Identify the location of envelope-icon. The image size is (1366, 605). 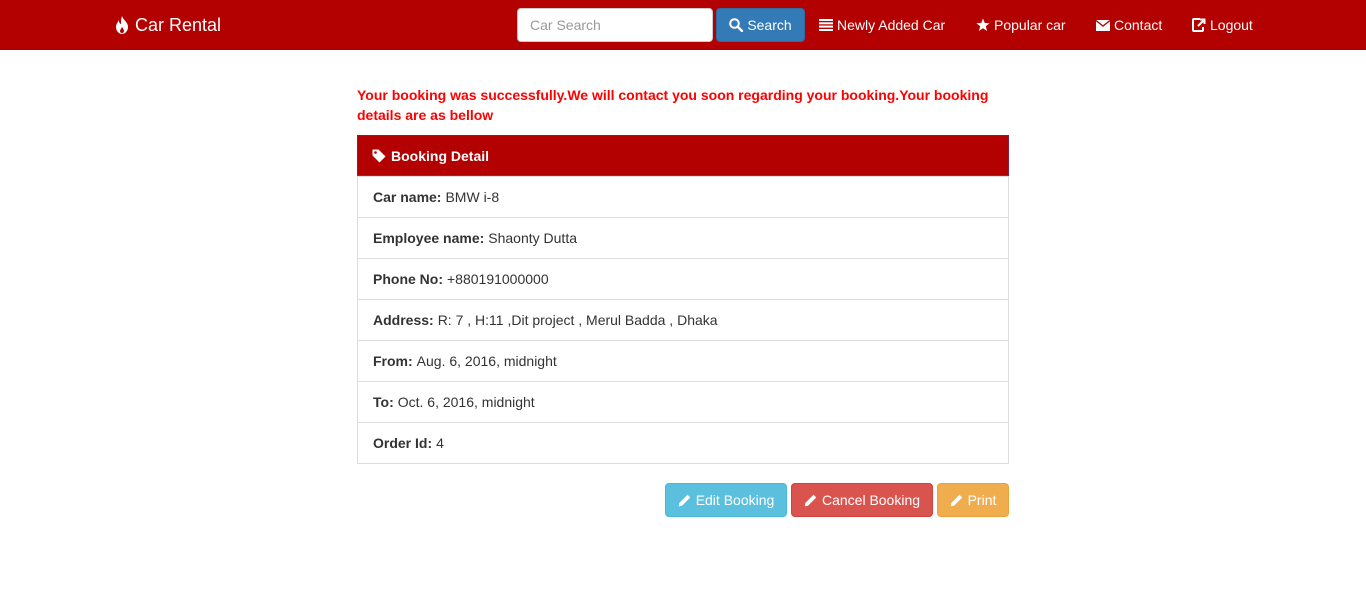
(1103, 25).